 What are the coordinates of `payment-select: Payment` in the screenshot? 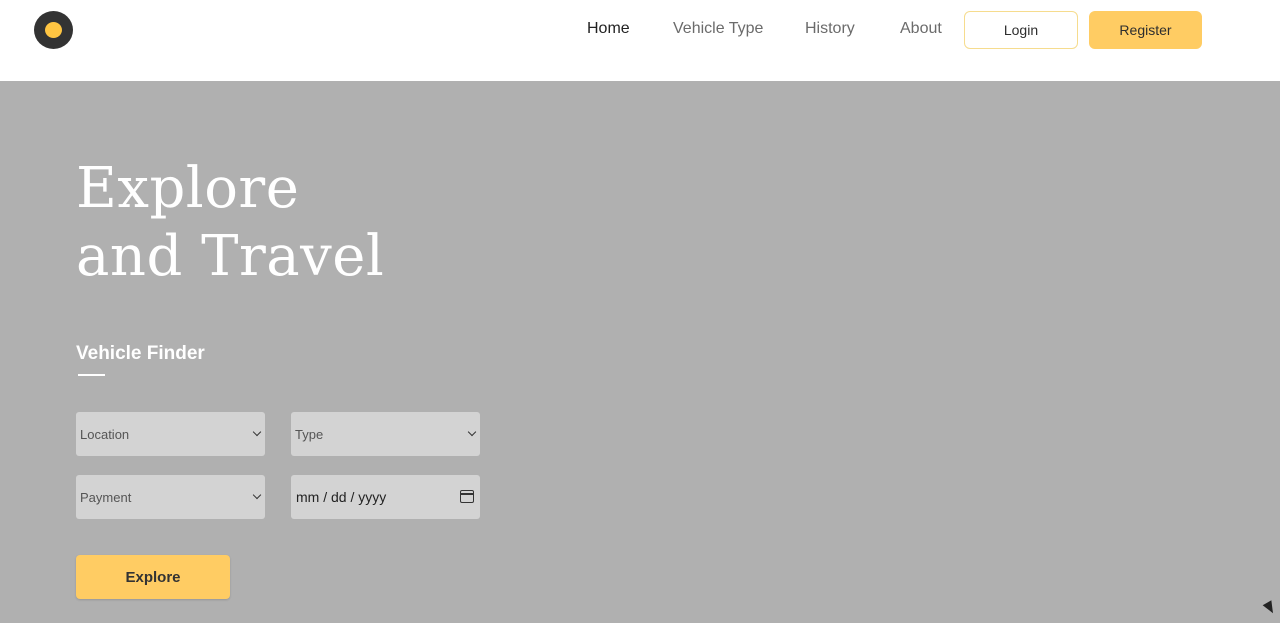 It's located at (170, 497).